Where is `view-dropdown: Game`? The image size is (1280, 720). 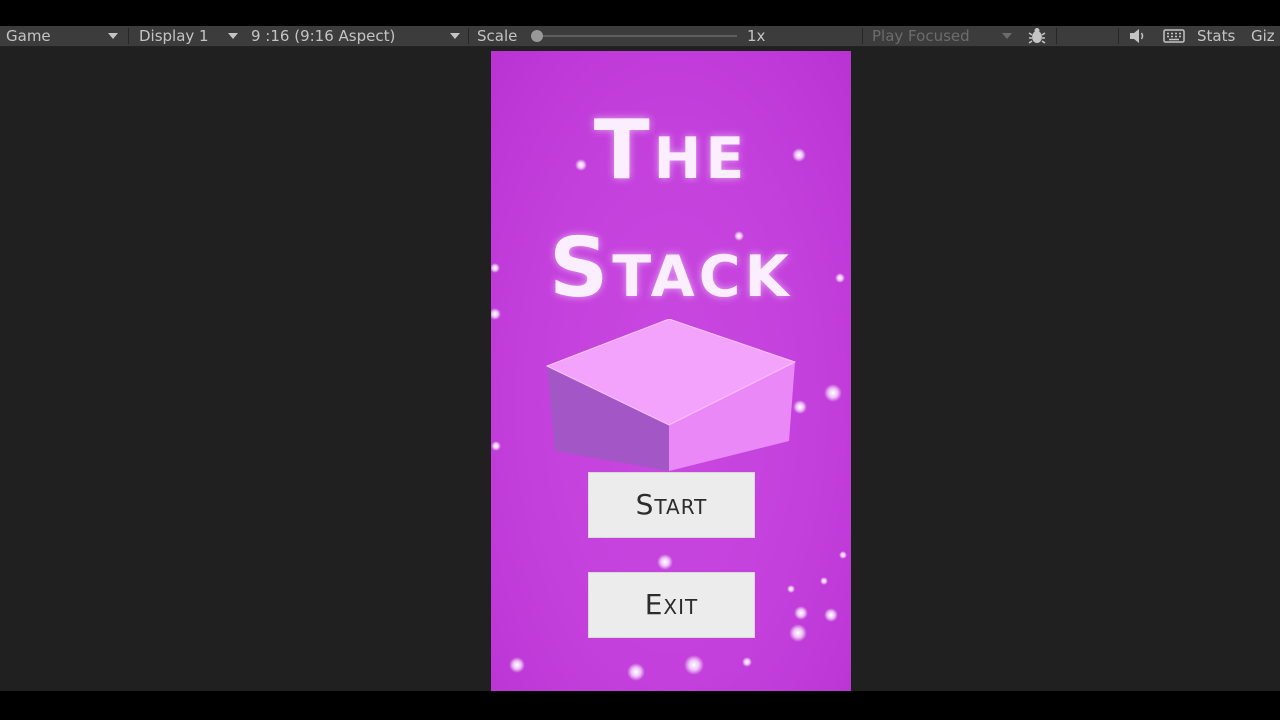 view-dropdown: Game is located at coordinates (28, 36).